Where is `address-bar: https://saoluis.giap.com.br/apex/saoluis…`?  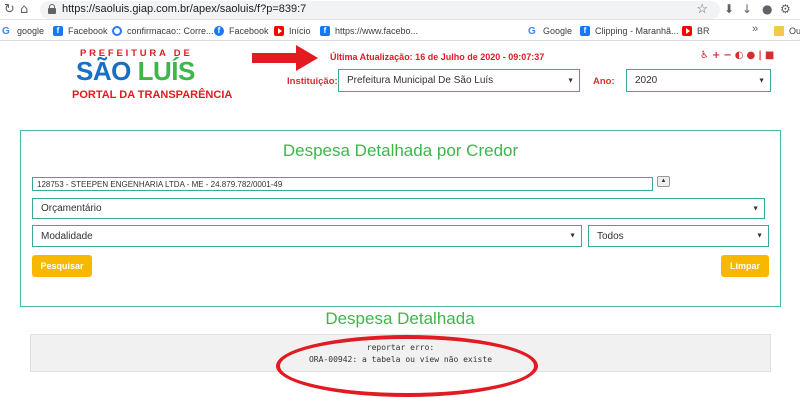
address-bar: https://saoluis.giap.com.br/apex/saoluis… is located at coordinates (380, 10).